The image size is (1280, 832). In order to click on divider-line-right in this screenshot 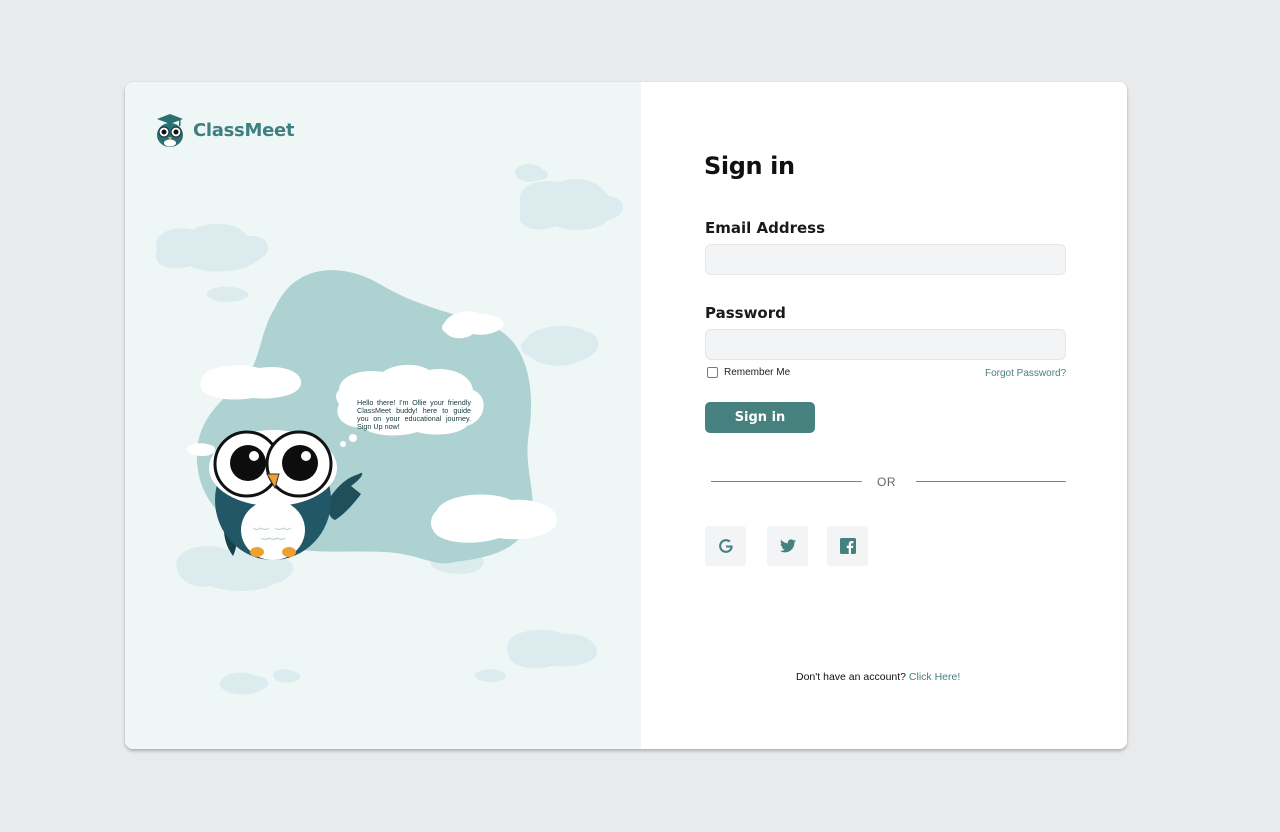, I will do `click(991, 481)`.